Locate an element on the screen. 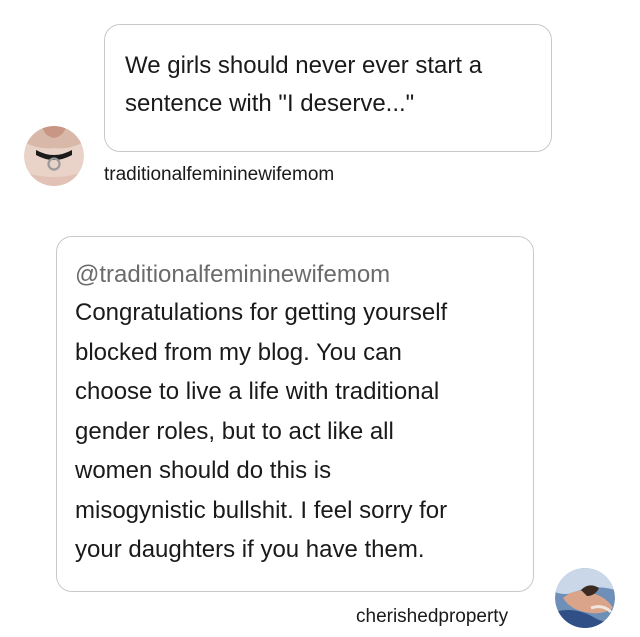 This screenshot has width=640, height=637. avatar-cherishedproperty is located at coordinates (585, 598).